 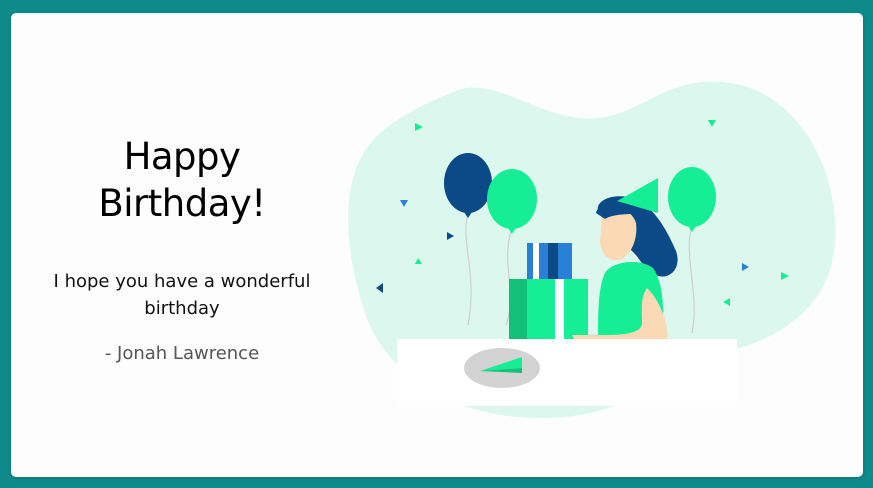 I want to click on card-signature: - Jonah Lawrence, so click(x=182, y=353).